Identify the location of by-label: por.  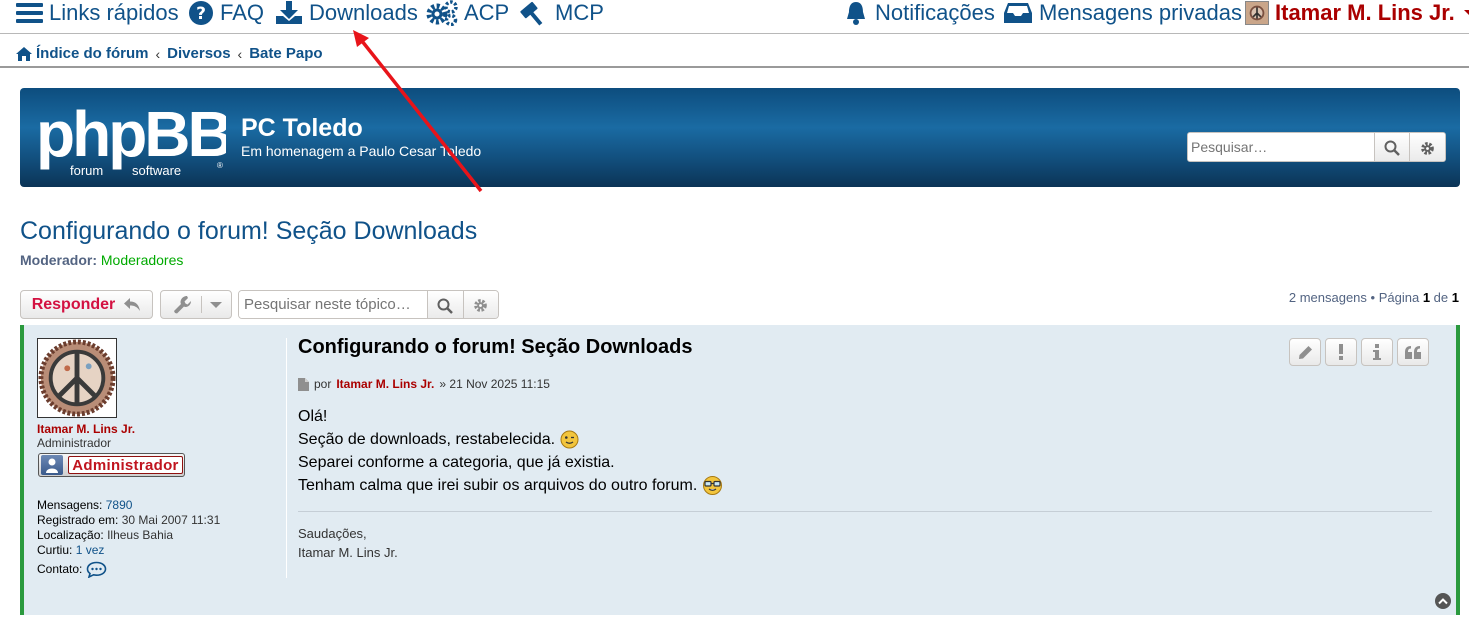
(323, 384).